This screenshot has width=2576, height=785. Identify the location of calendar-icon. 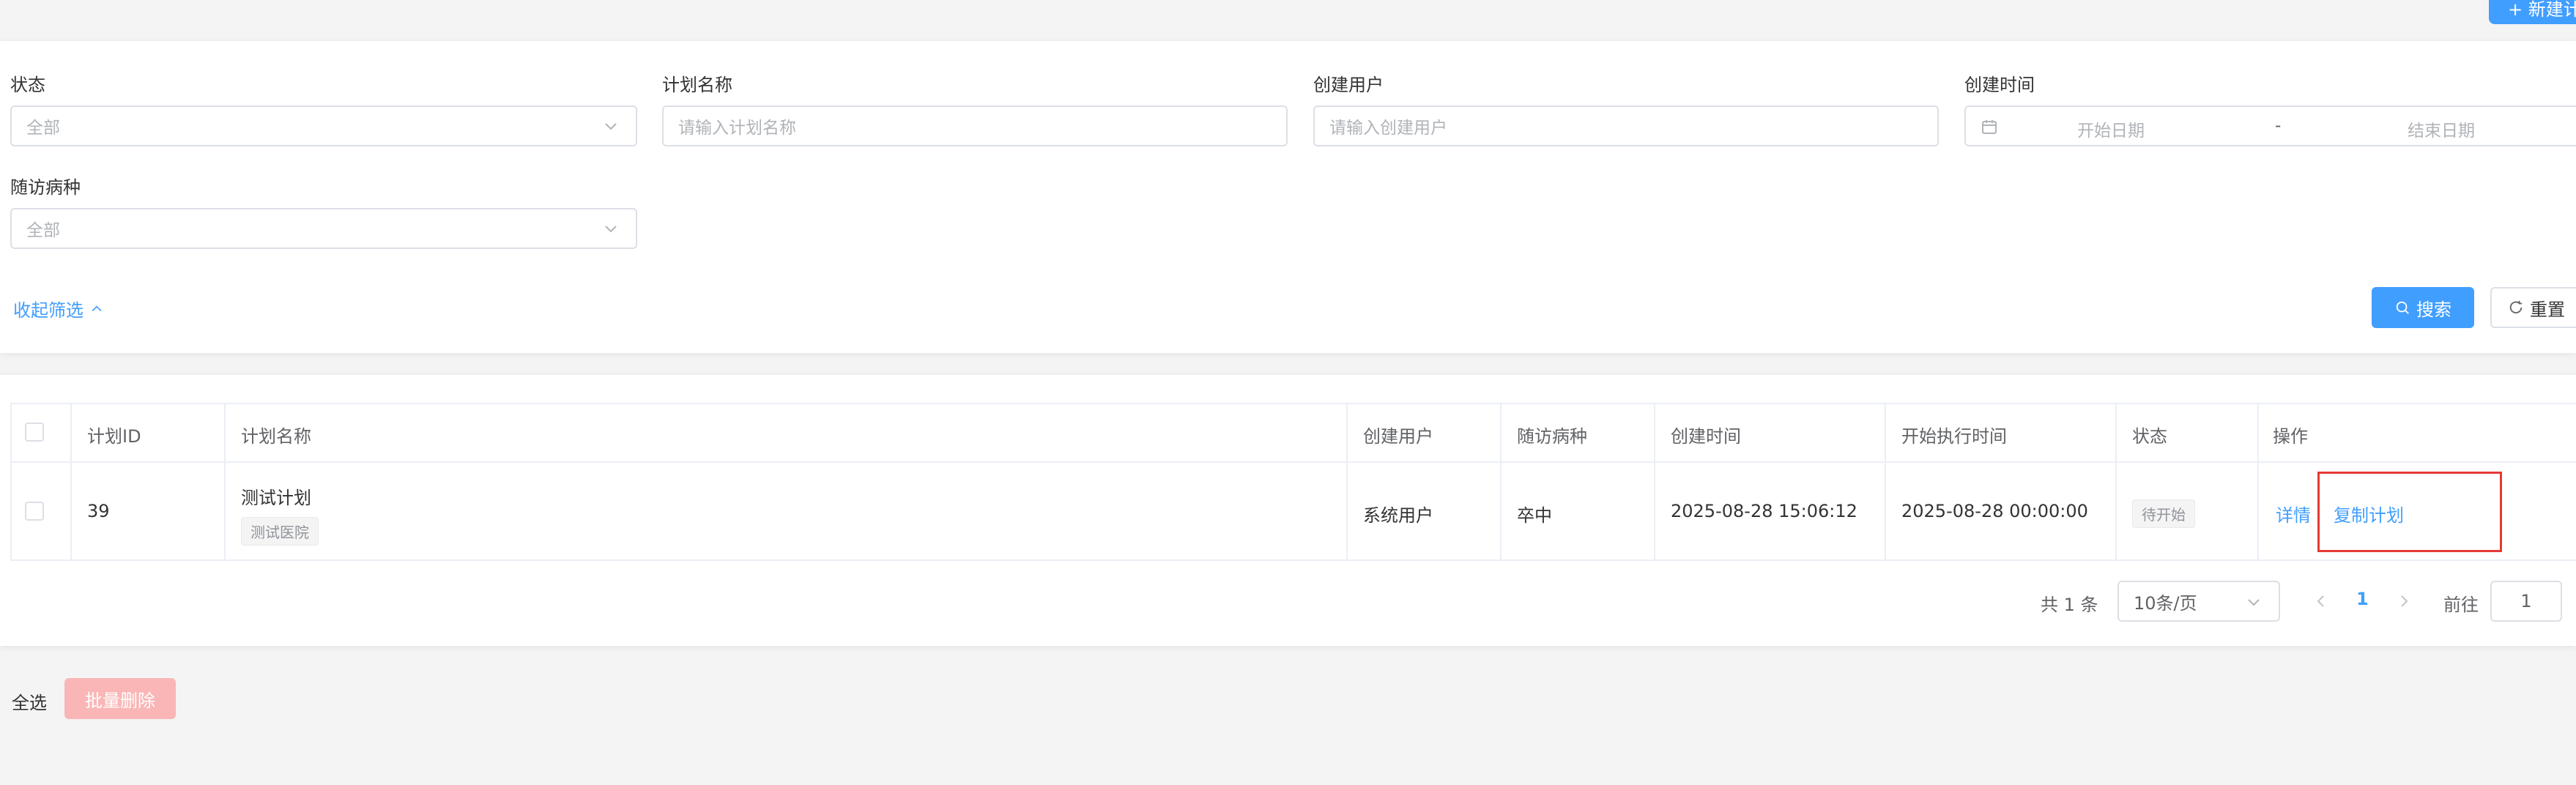
(1989, 127).